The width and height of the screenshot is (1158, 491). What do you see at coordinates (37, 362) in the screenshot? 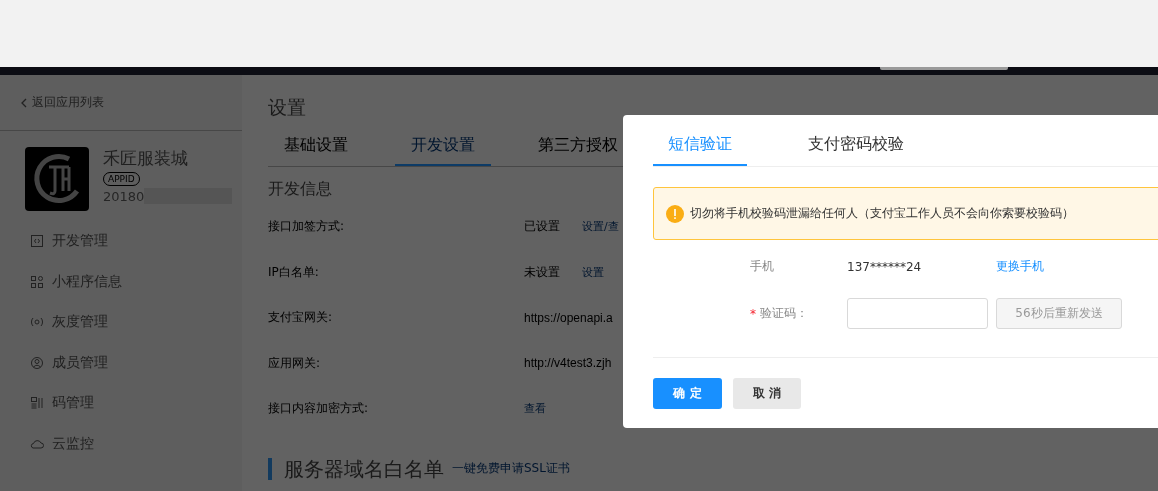
I see `user-icon` at bounding box center [37, 362].